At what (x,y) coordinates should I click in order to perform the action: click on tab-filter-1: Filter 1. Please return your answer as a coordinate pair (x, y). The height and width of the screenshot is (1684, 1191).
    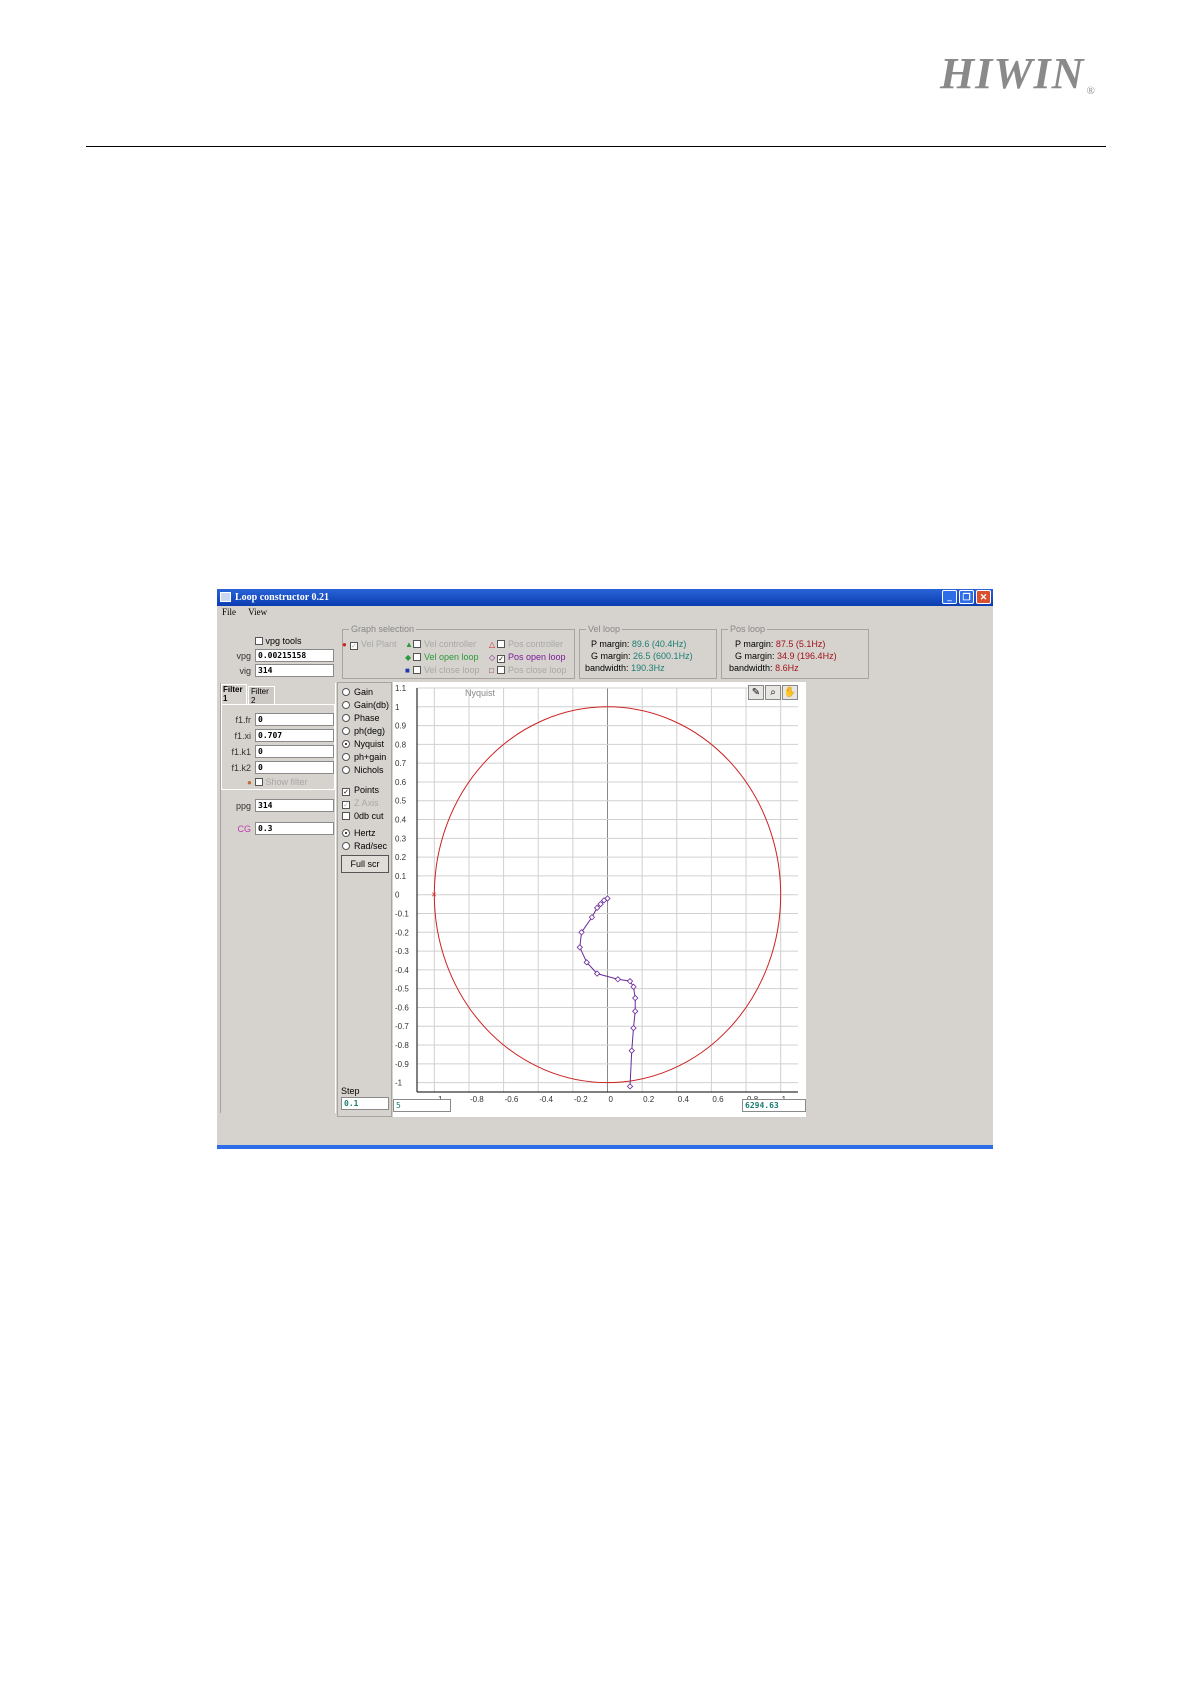
    Looking at the image, I should click on (234, 694).